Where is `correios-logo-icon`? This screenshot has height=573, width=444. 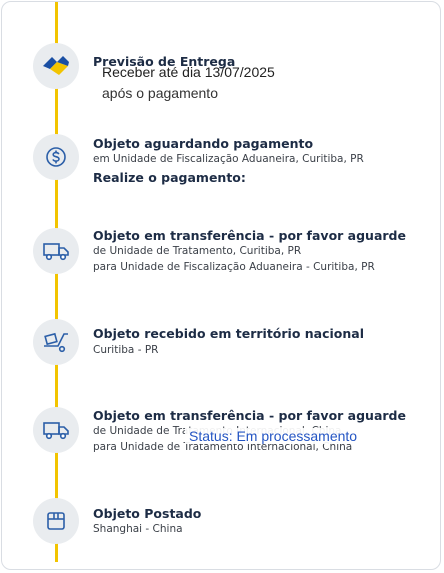
correios-logo-icon is located at coordinates (56, 66).